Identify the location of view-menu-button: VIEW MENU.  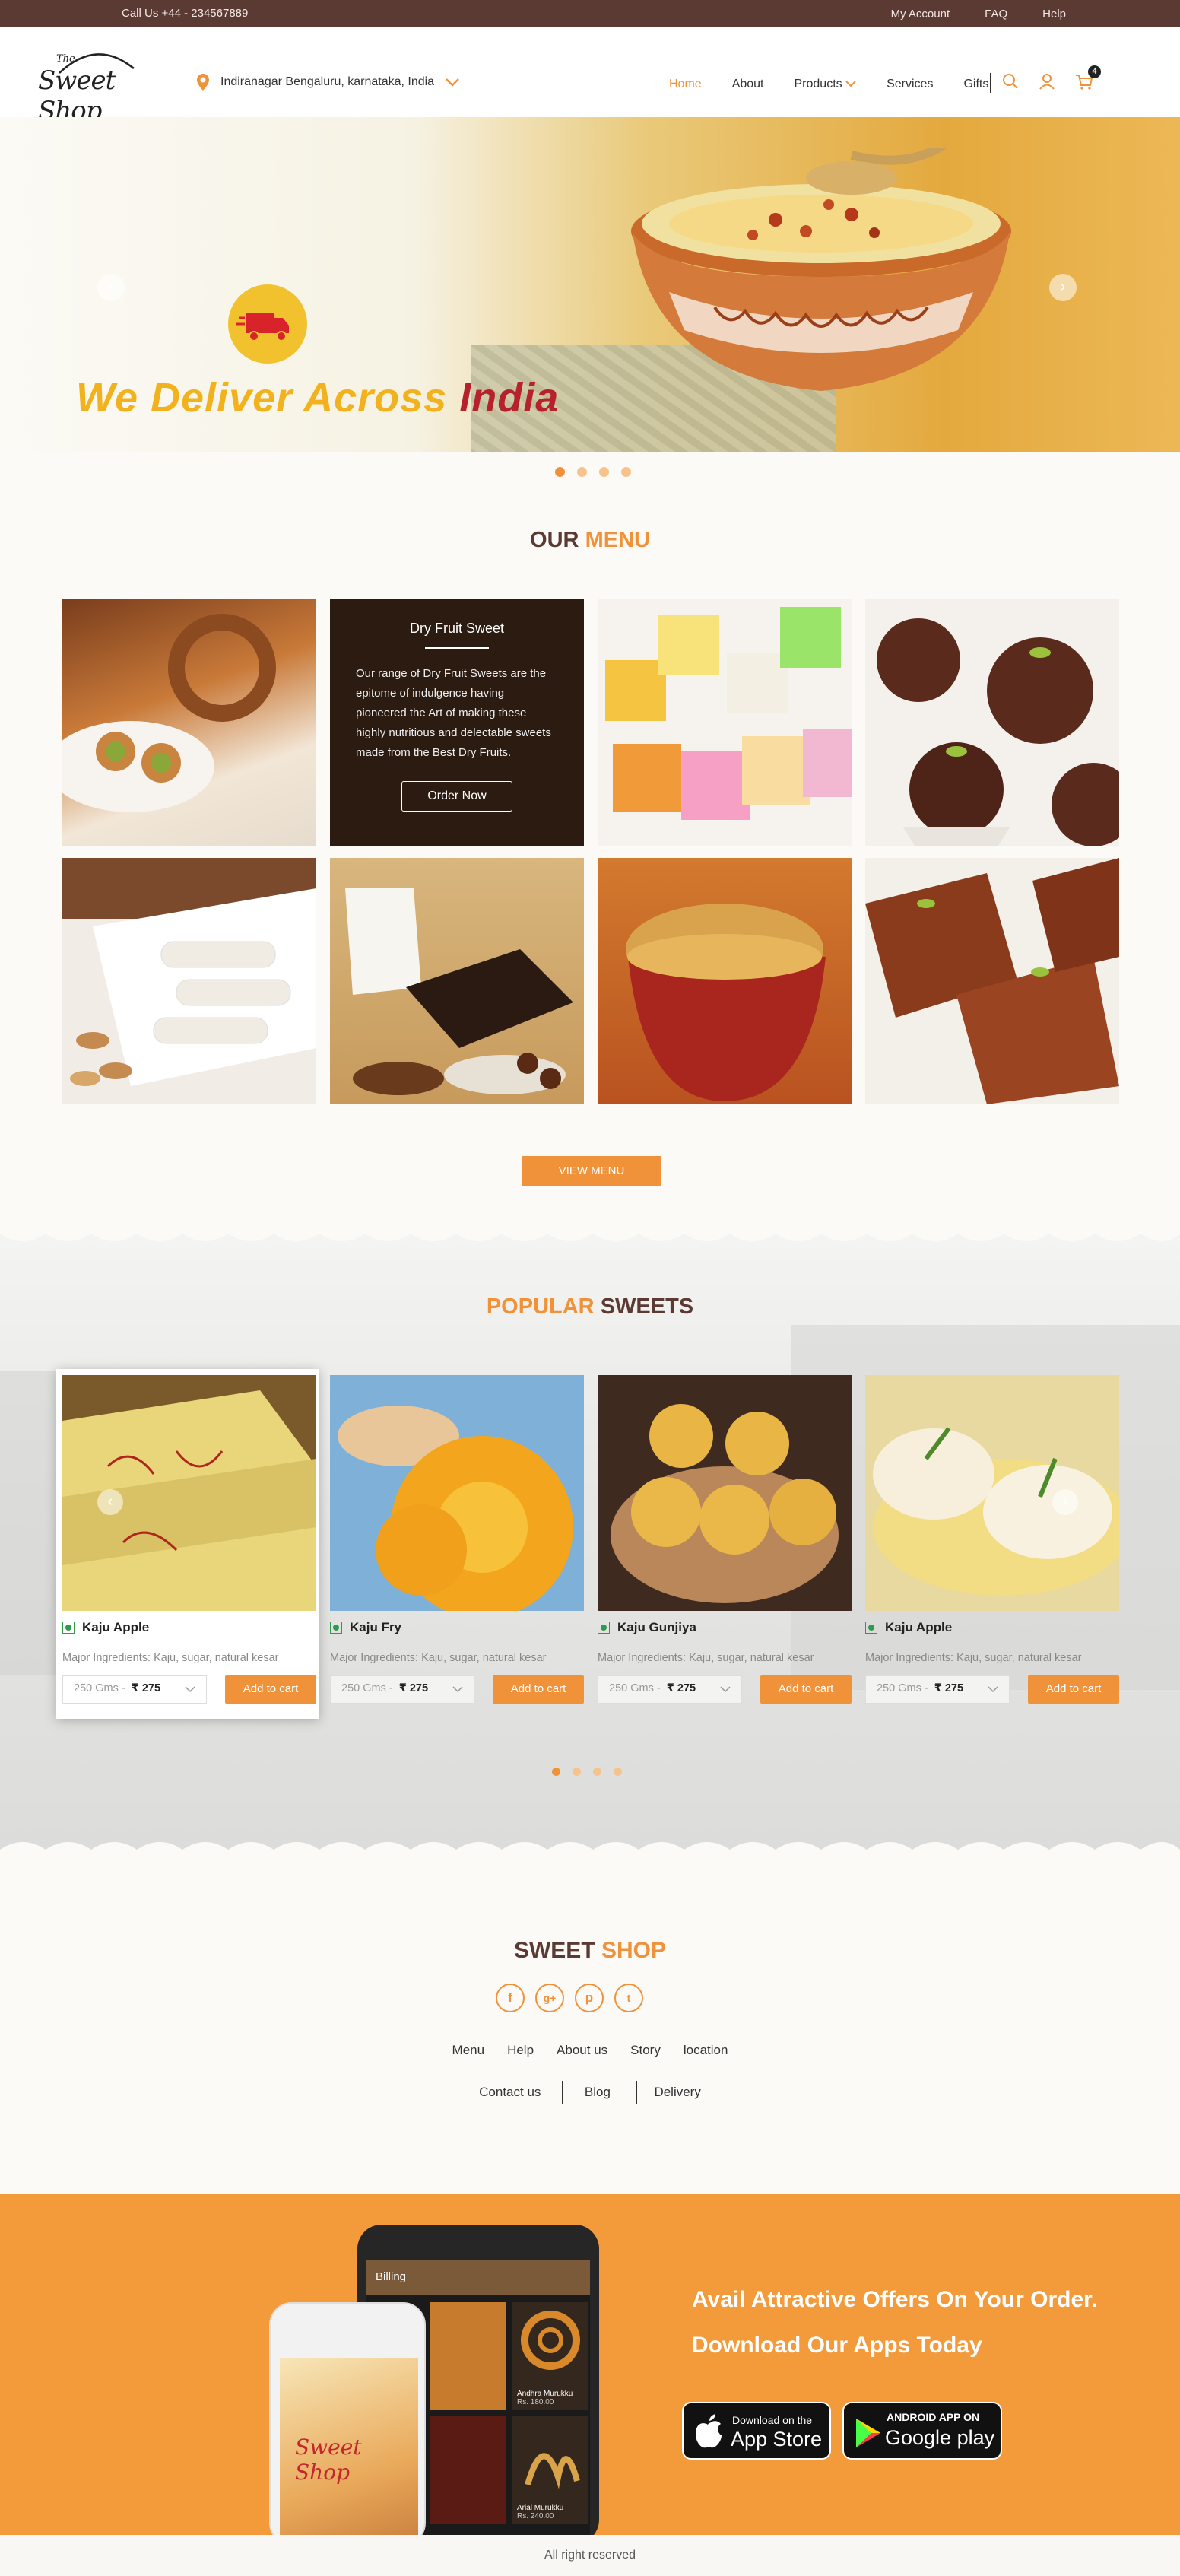
(591, 1171).